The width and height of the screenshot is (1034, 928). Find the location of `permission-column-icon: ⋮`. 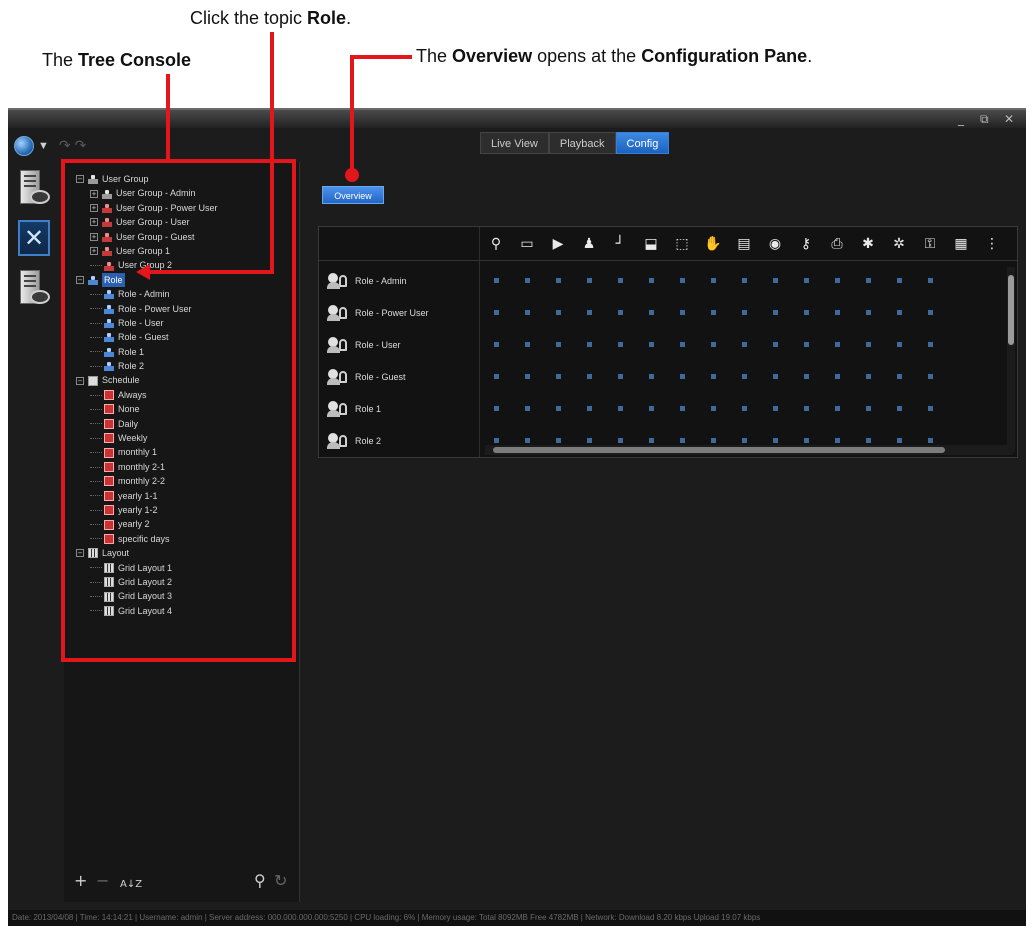

permission-column-icon: ⋮ is located at coordinates (992, 244).